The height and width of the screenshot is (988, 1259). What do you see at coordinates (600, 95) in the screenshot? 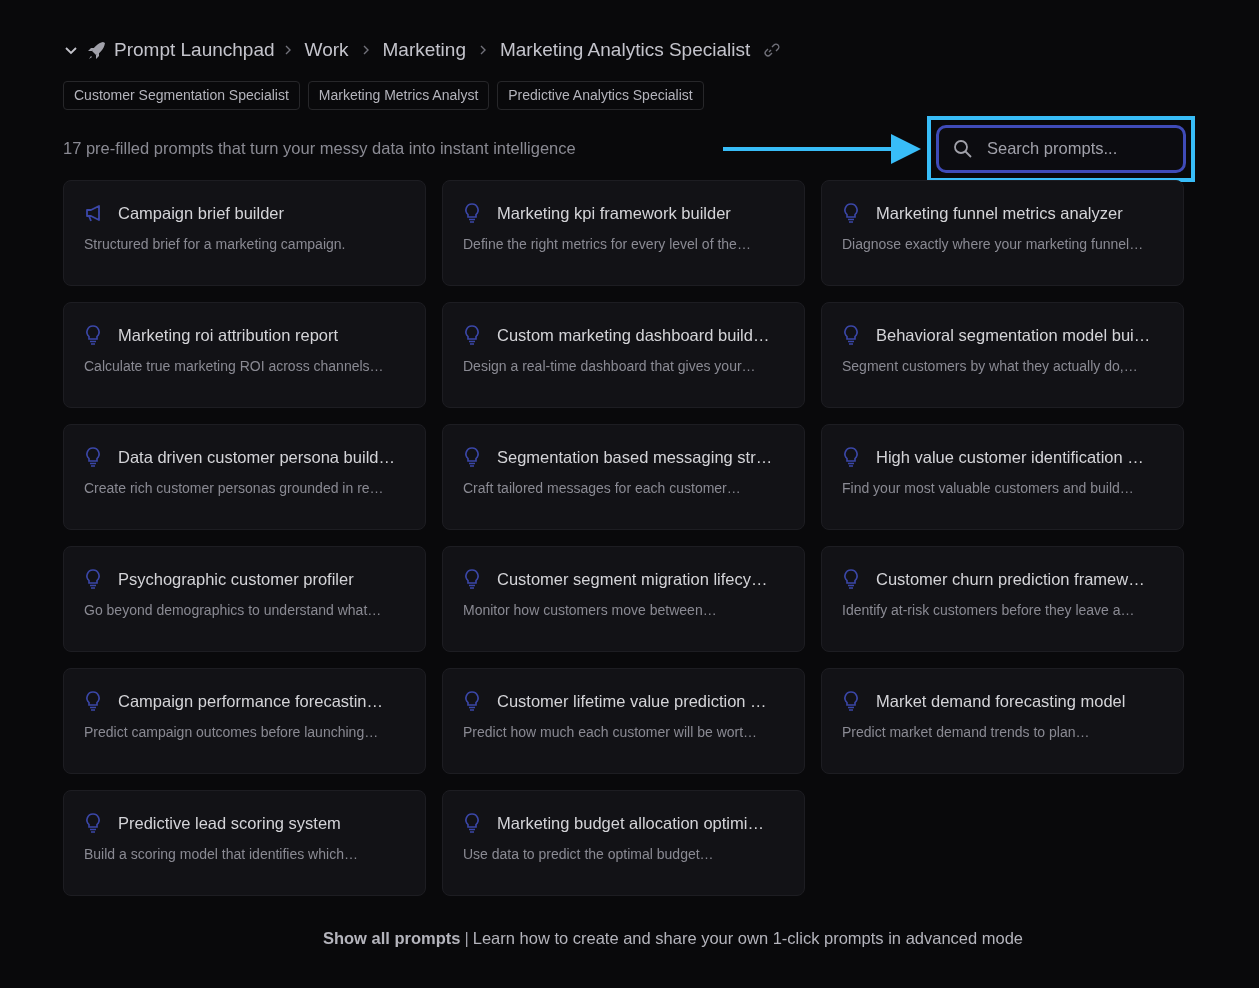
I see `tag-button: Predictive Analytics Specialist` at bounding box center [600, 95].